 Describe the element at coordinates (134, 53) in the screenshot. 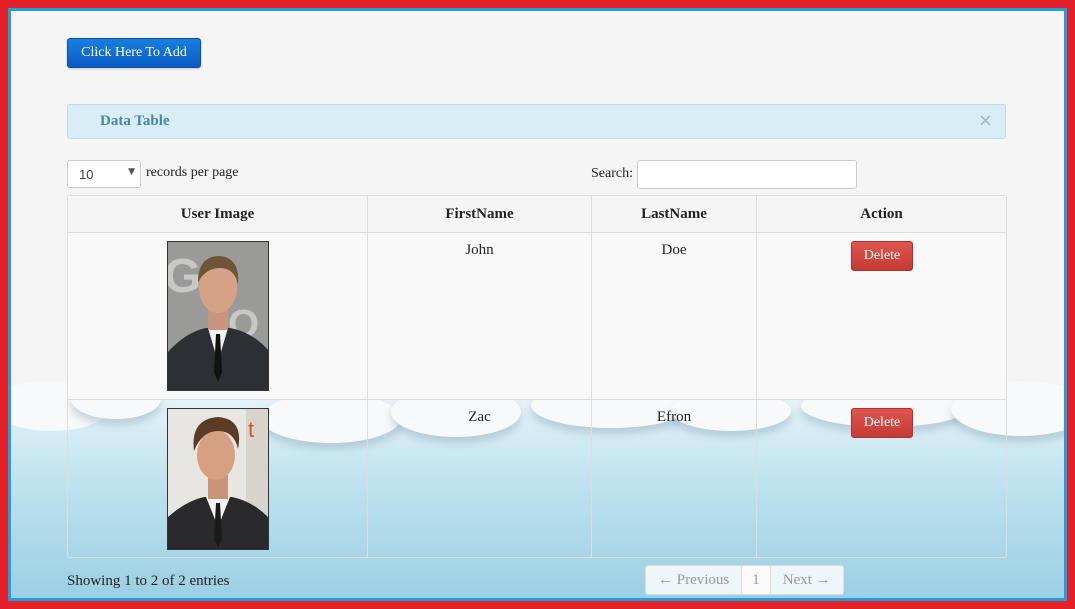

I see `add-button: Click Here To Add` at that location.